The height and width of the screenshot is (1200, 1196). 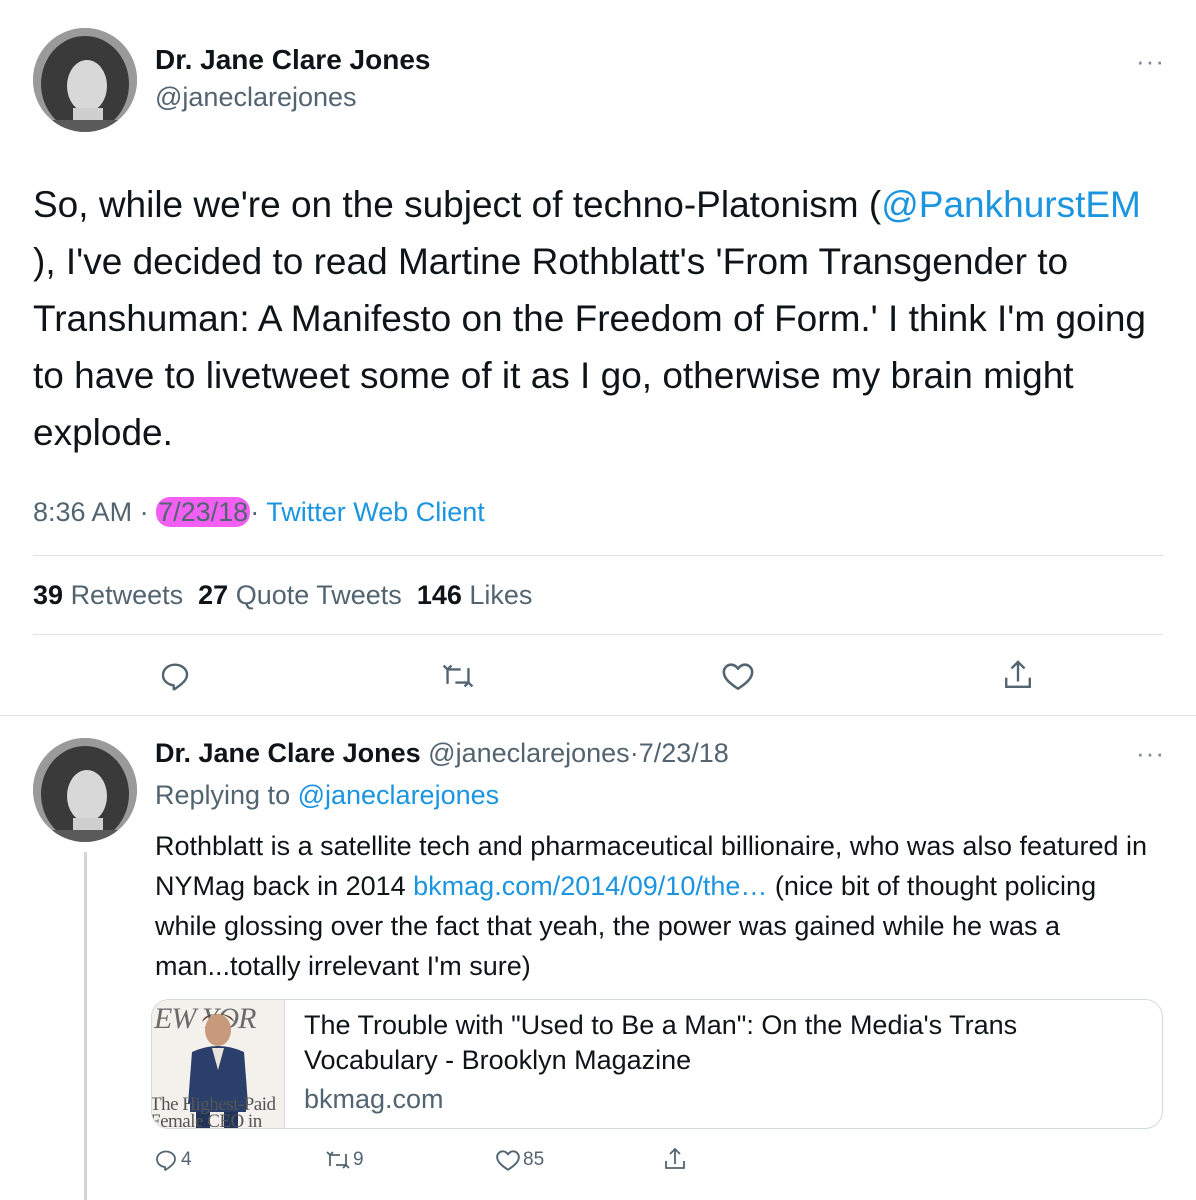 I want to click on tweet-meta: 8:36 AM · 7/23/18· Twitter Web Client, so click(x=259, y=512).